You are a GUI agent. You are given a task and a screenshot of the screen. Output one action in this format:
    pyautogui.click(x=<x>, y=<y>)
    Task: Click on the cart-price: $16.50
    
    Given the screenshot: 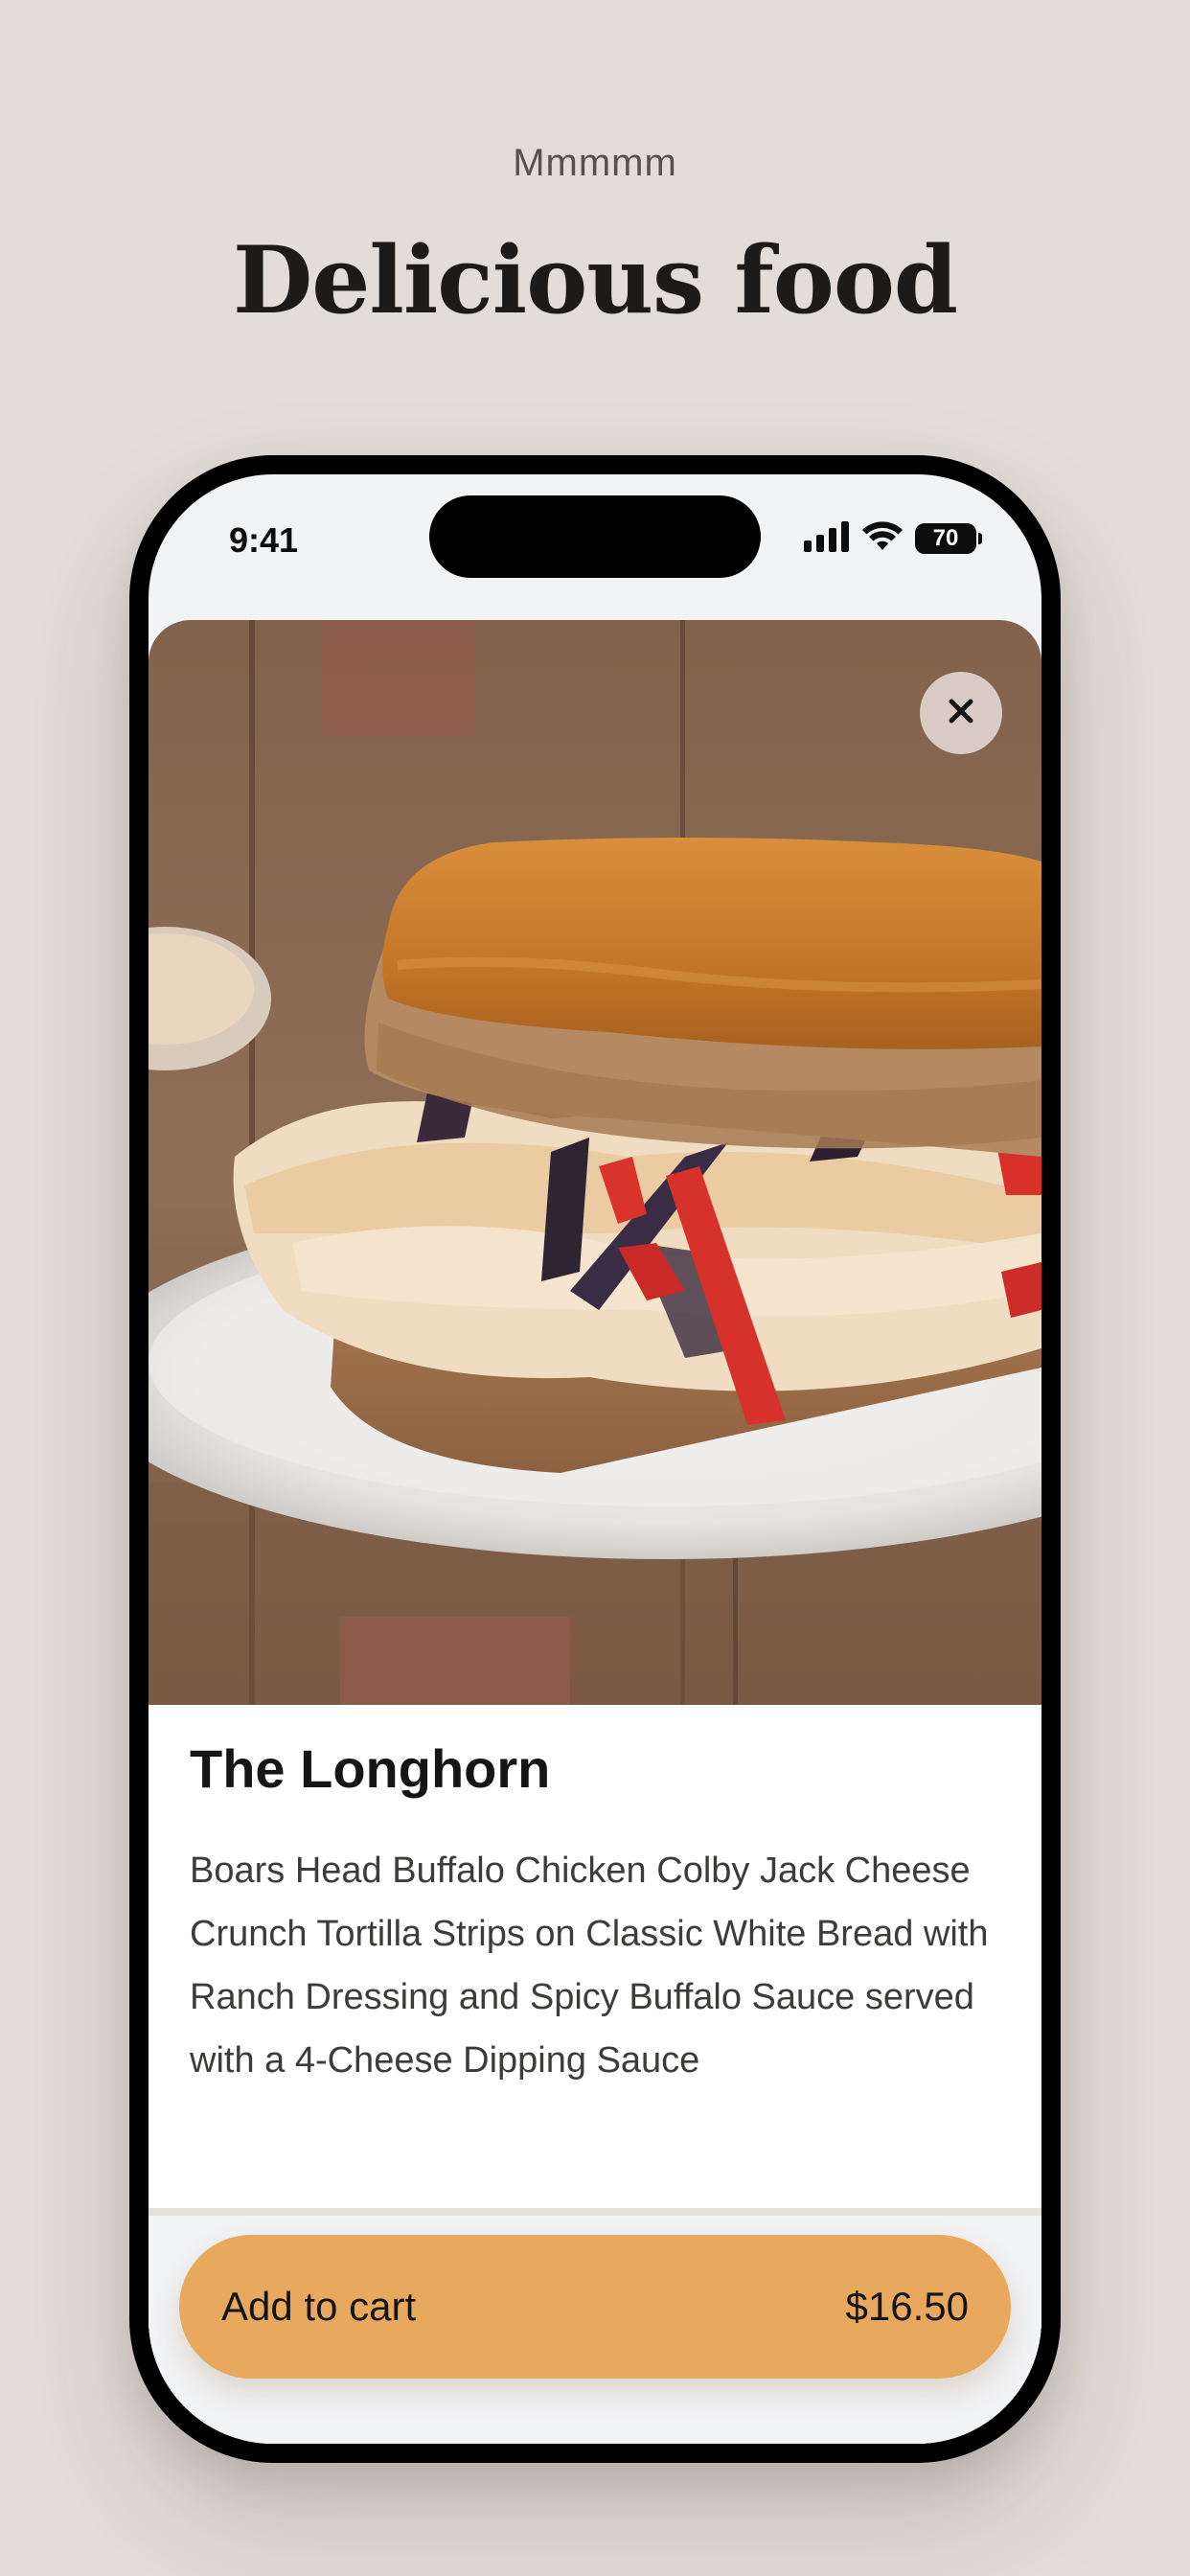 What is the action you would take?
    pyautogui.click(x=907, y=2306)
    